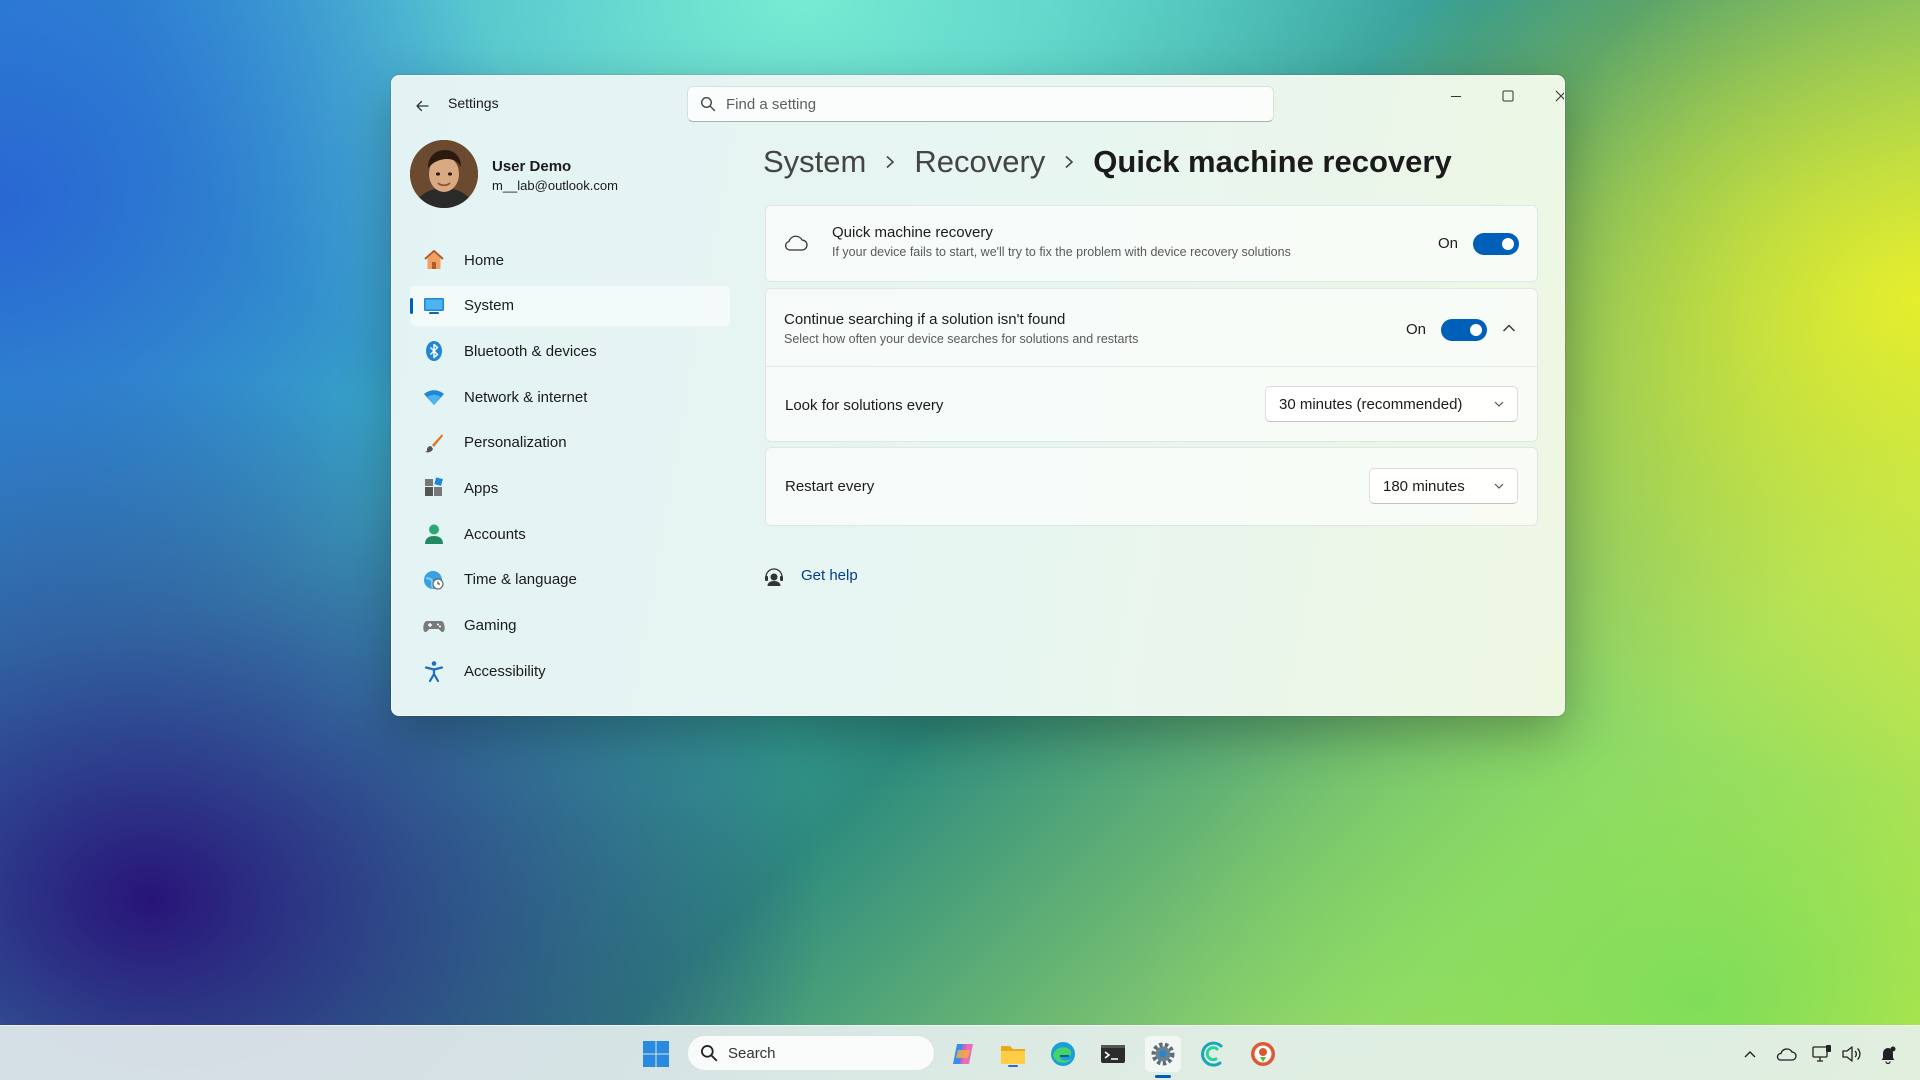 Image resolution: width=1920 pixels, height=1080 pixels. I want to click on app-button, so click(1213, 1054).